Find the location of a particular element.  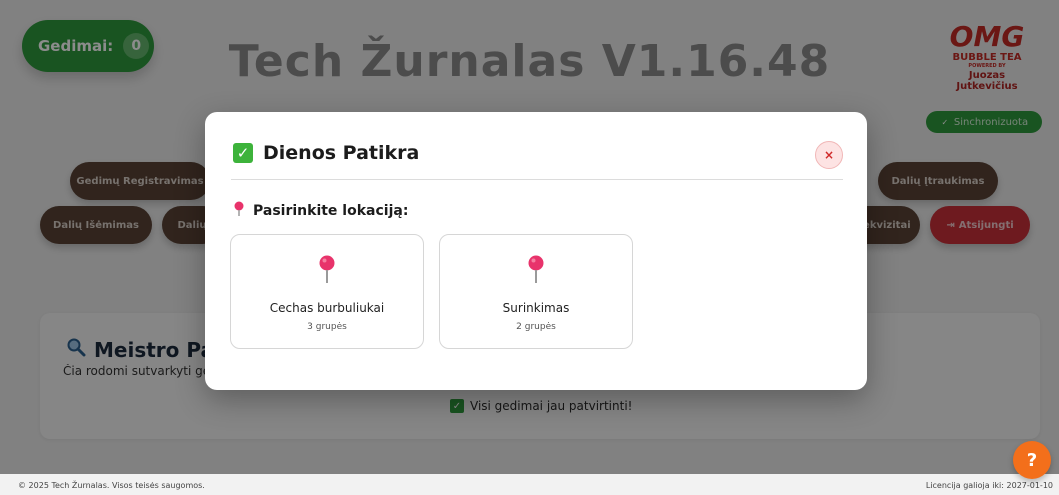

modal-title: ✓ Dienos Patikra is located at coordinates (326, 153).